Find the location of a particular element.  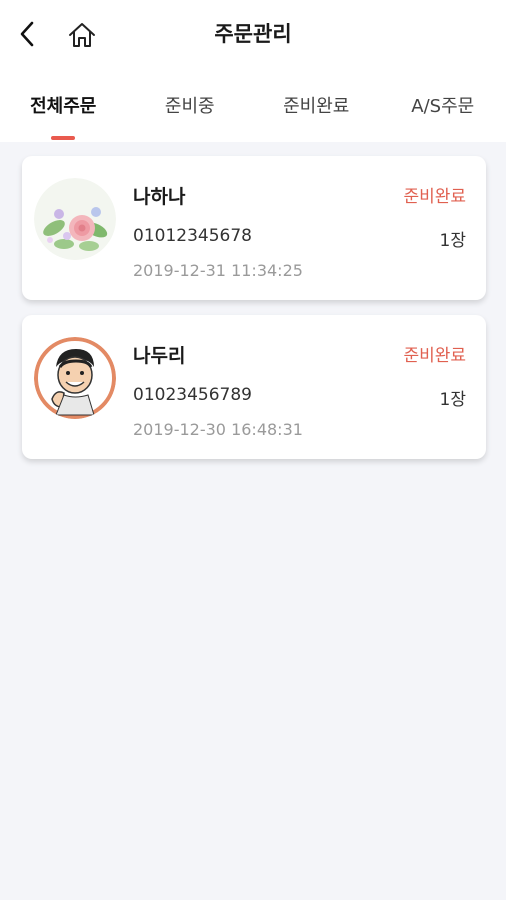

order-datetime: 2019-12-31 11:34:25 is located at coordinates (218, 270).